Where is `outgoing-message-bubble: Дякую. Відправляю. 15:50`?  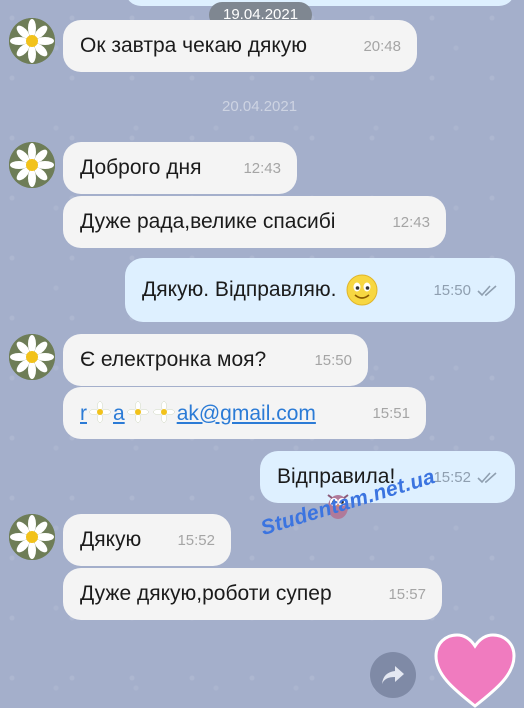 outgoing-message-bubble: Дякую. Відправляю. 15:50 is located at coordinates (320, 290).